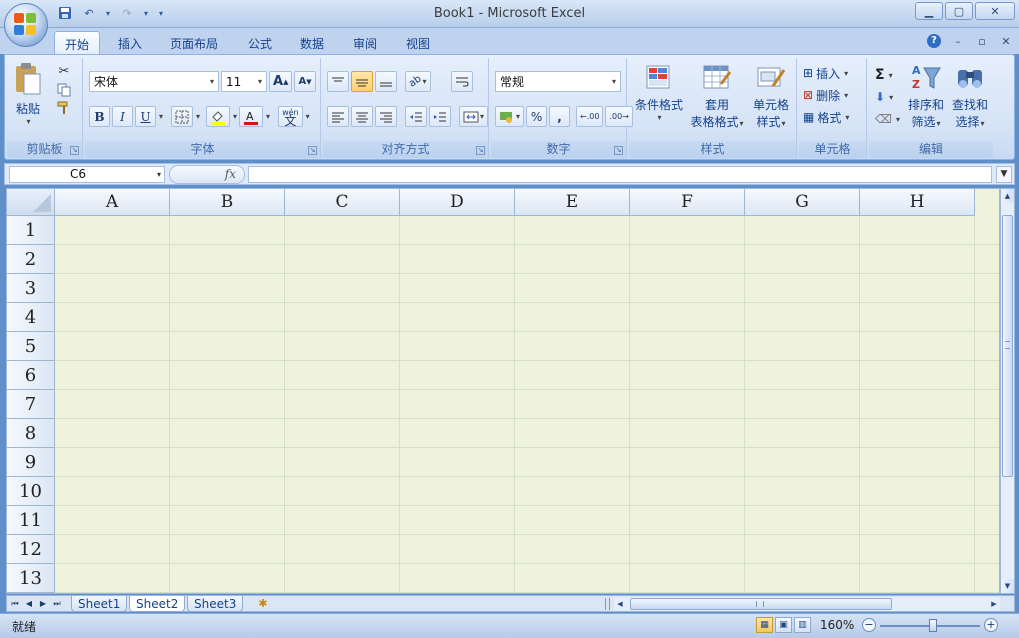 Image resolution: width=1019 pixels, height=638 pixels. Describe the element at coordinates (99, 116) in the screenshot. I see `bold-button: B` at that location.